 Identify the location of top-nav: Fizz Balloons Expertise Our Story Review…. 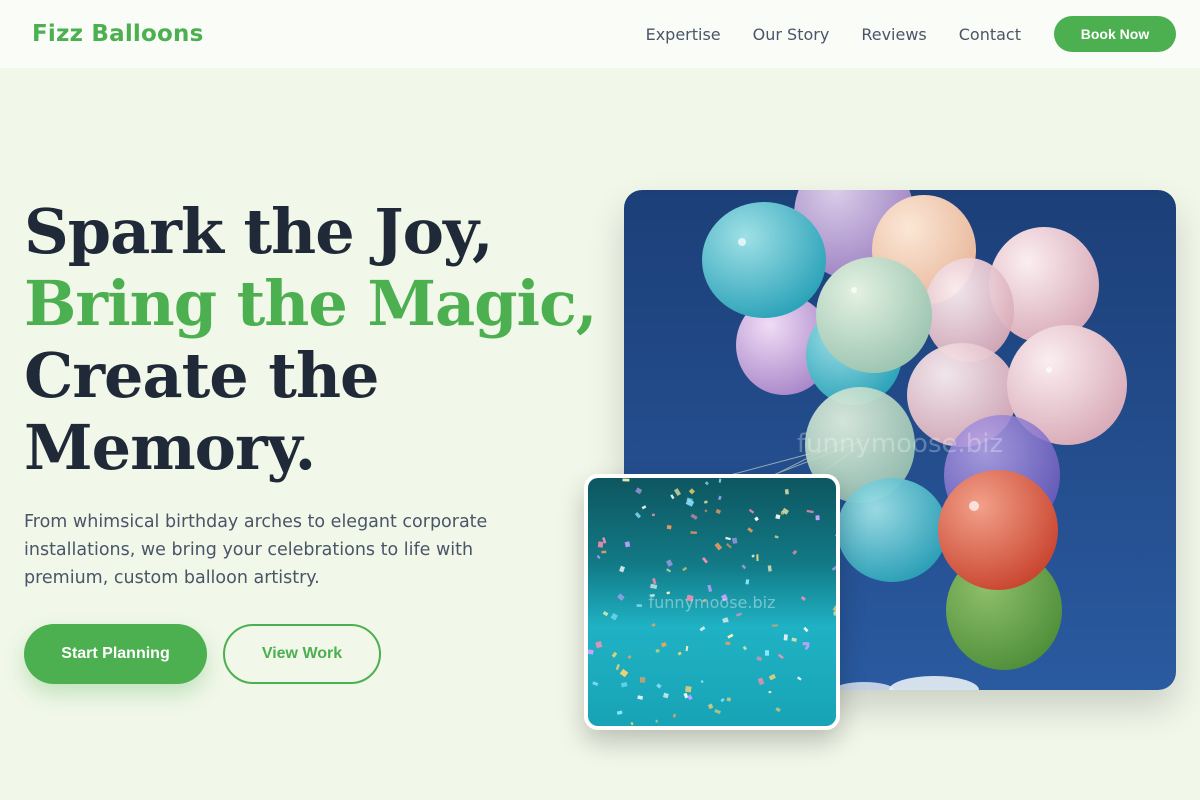
(600, 34).